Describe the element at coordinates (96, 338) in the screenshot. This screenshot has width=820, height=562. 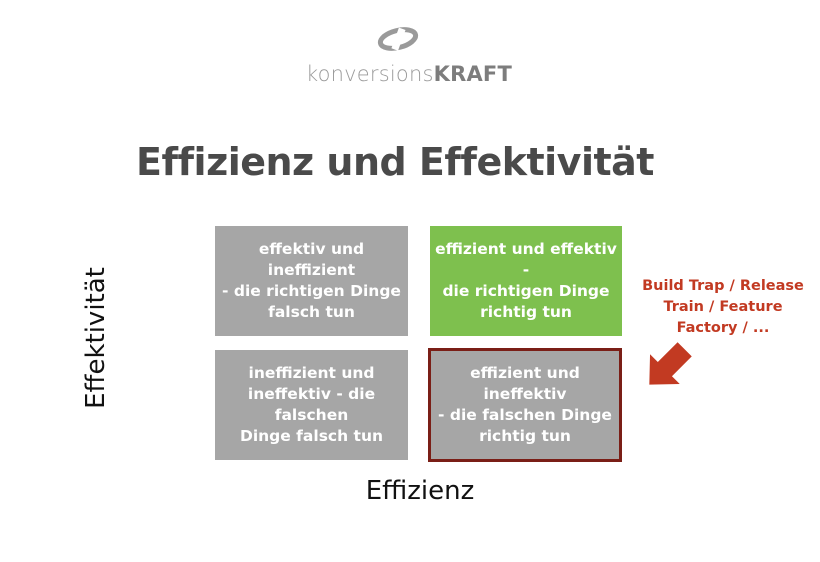
I see `y-axis-label: Effektivität` at that location.